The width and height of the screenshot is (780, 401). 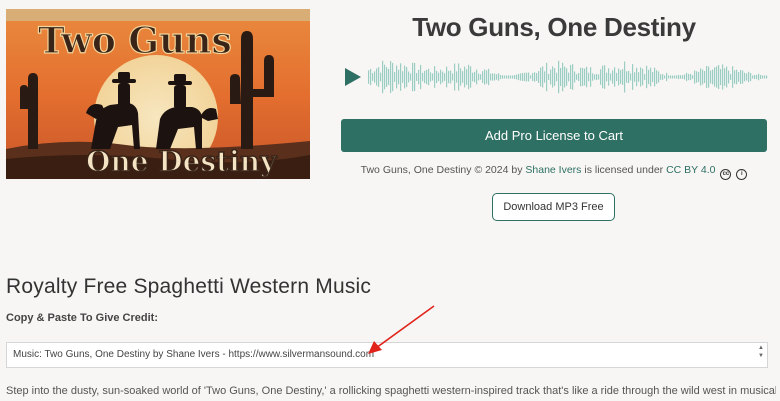 I want to click on download-mp3-button: Download MP3 Free, so click(x=553, y=207).